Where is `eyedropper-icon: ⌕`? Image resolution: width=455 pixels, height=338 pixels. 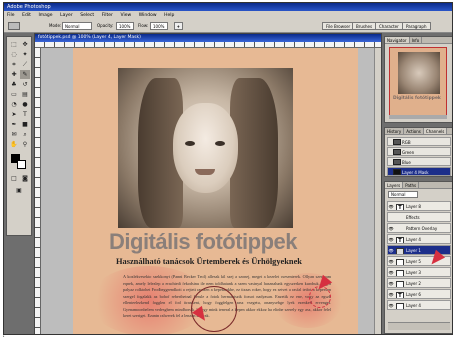
eyedropper-icon: ⌕ is located at coordinates (25, 134).